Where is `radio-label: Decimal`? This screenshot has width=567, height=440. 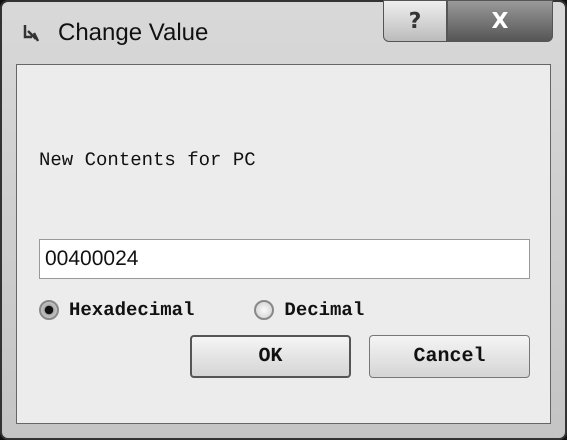
radio-label: Decimal is located at coordinates (324, 310).